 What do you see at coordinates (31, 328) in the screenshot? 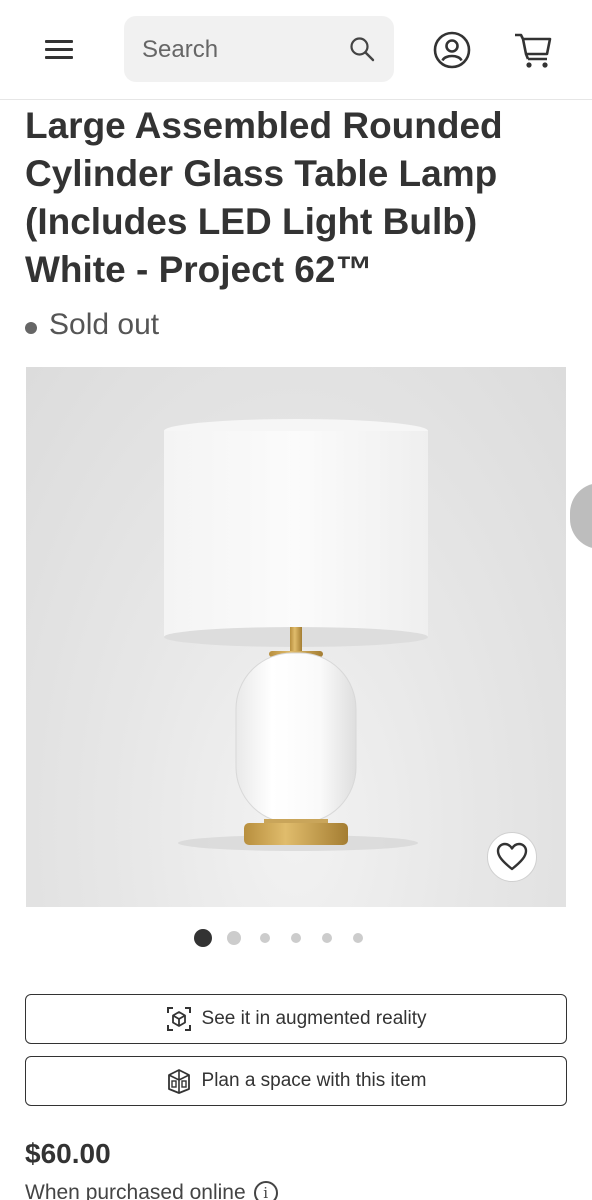
I see `status-dot-icon` at bounding box center [31, 328].